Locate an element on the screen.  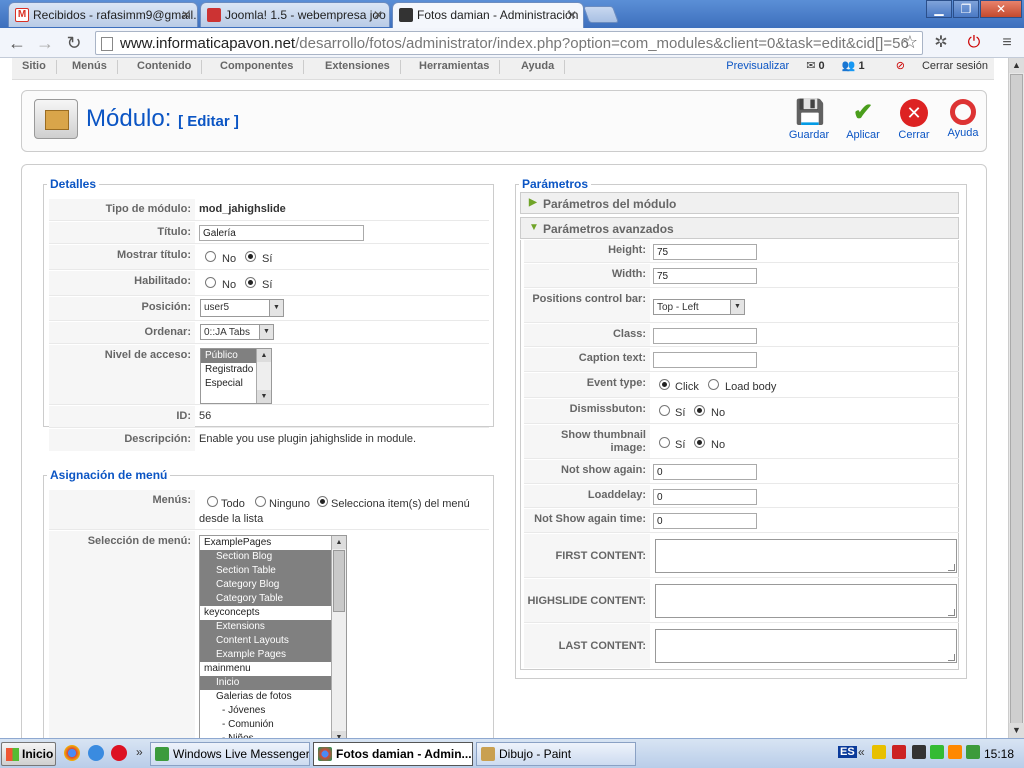
browser-tab-fotos: Fotos damian - Administración ✕ is located at coordinates (488, 15).